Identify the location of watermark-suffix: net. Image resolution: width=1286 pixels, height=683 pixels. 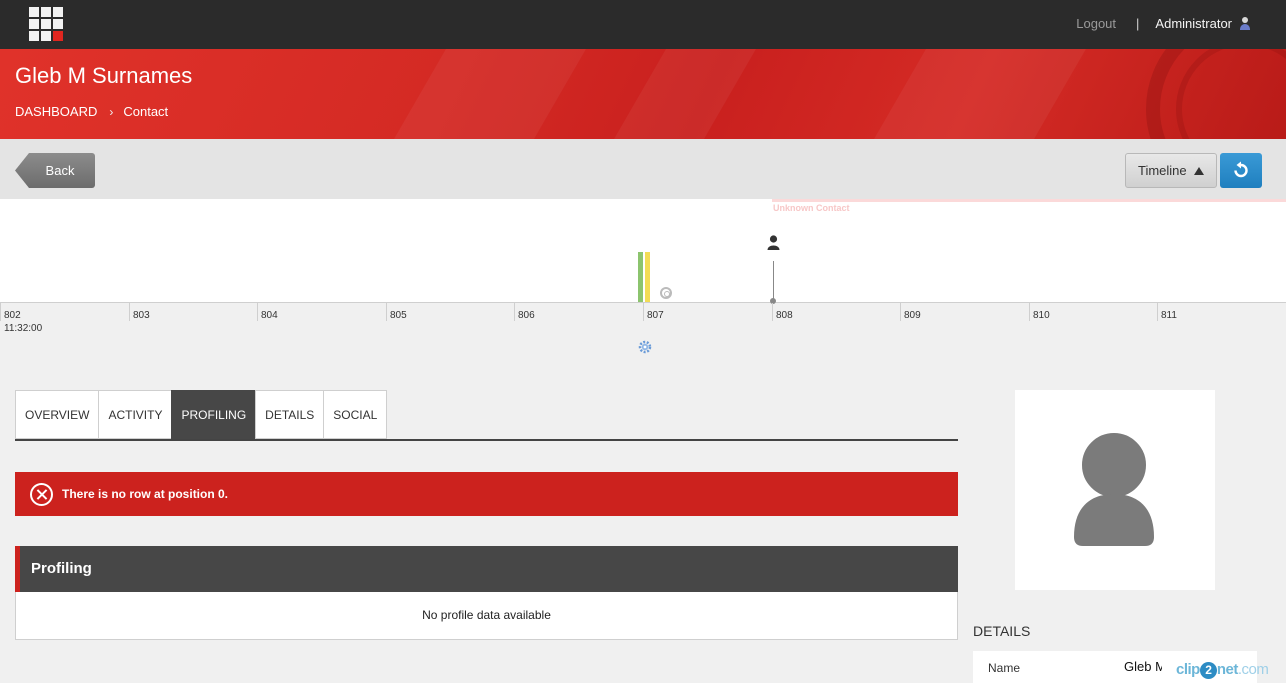
(1227, 669).